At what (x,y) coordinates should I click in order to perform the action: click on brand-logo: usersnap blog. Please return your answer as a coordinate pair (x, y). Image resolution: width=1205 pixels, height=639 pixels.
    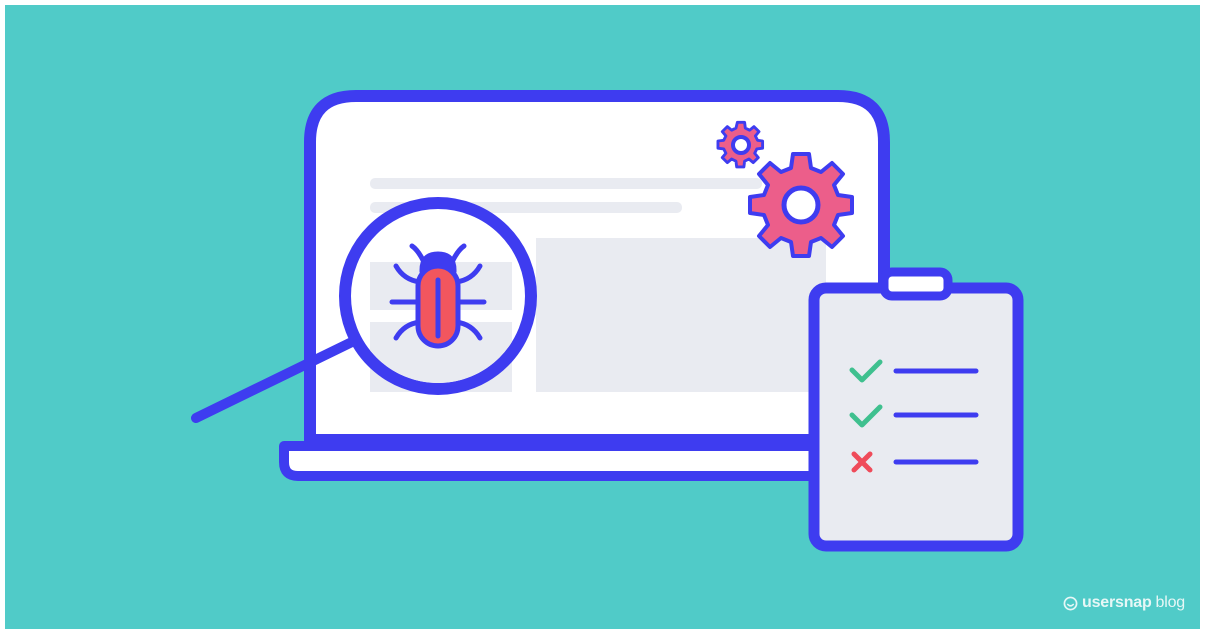
    Looking at the image, I should click on (1124, 603).